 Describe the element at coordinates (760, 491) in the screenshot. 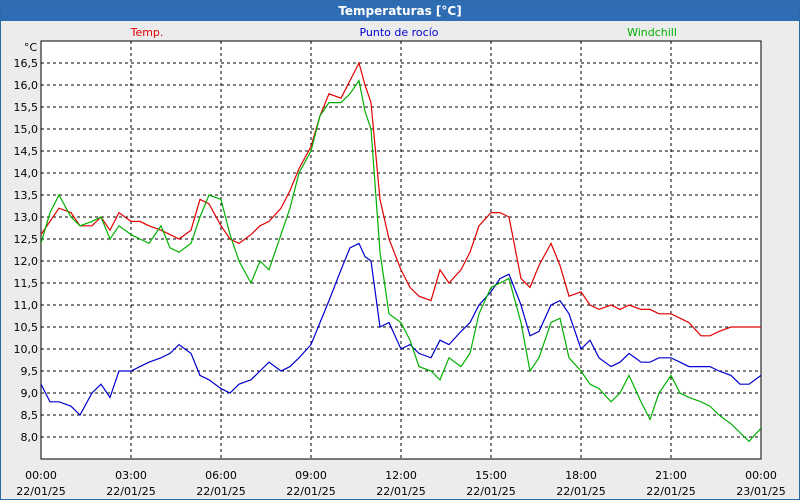

I see `x-tick-date-label: 23/01/25` at that location.